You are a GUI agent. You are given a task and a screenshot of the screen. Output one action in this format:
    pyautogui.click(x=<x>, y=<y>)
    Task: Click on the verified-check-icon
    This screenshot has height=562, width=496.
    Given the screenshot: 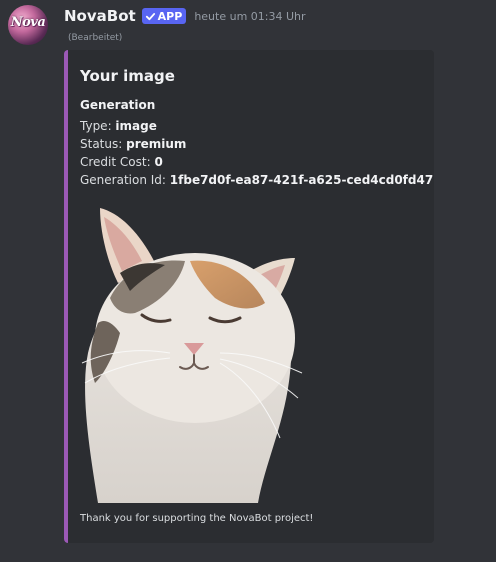 What is the action you would take?
    pyautogui.click(x=150, y=16)
    